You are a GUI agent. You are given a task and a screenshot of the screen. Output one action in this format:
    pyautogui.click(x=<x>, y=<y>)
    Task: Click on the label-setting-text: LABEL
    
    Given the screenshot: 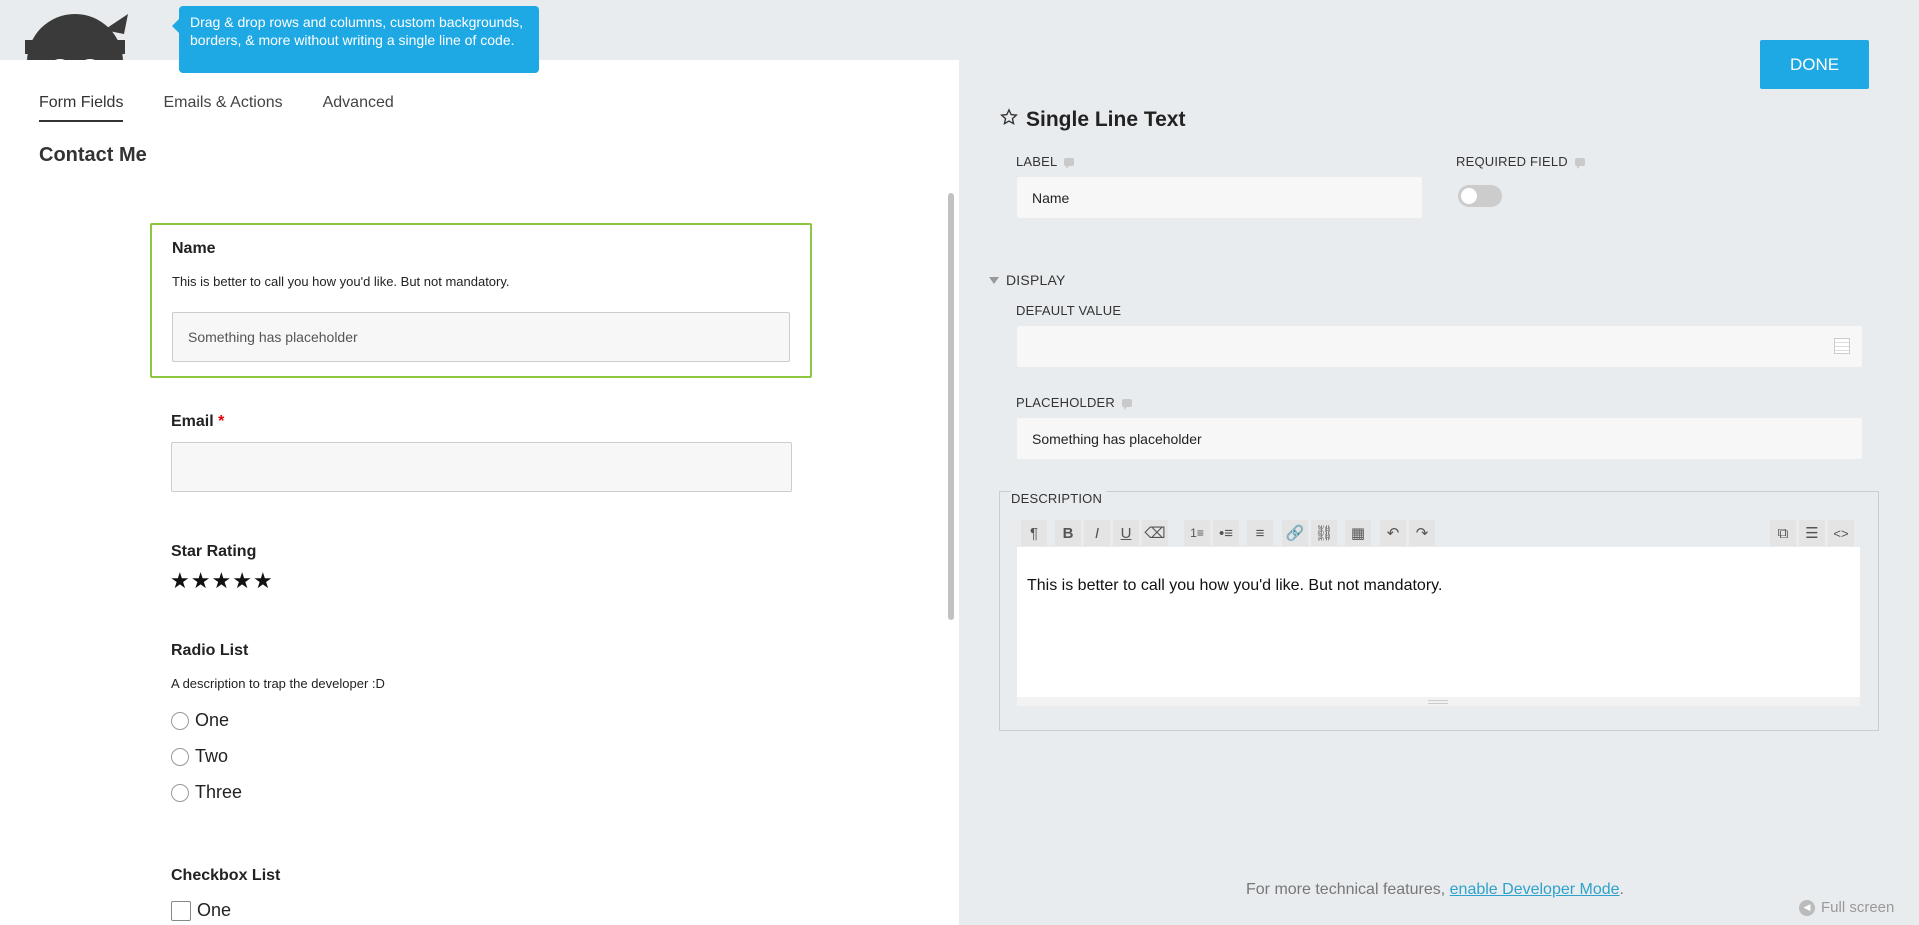 What is the action you would take?
    pyautogui.click(x=1037, y=161)
    